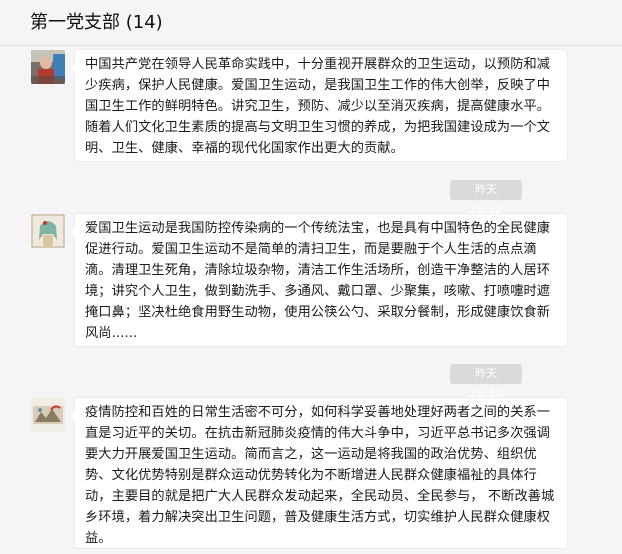 The width and height of the screenshot is (622, 554). I want to click on timestamp-badge: 昨天 22:12, so click(486, 198).